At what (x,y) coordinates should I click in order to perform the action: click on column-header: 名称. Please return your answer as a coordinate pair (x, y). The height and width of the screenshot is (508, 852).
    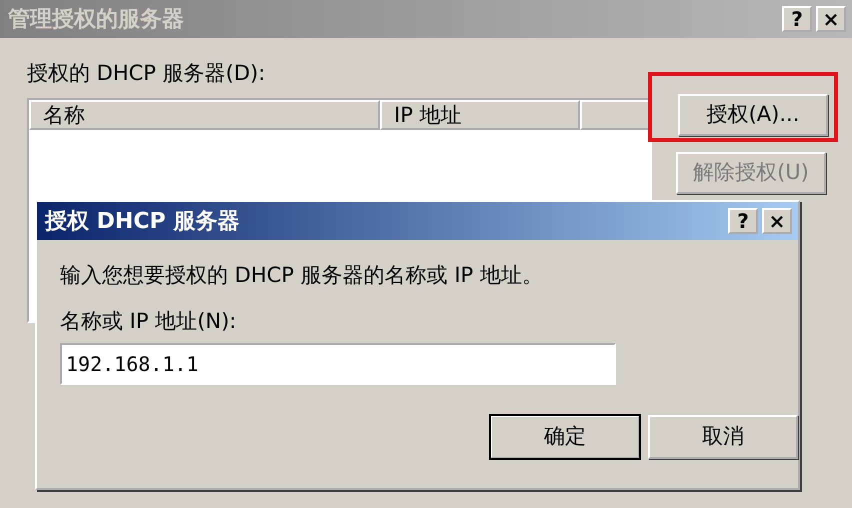
    Looking at the image, I should click on (204, 115).